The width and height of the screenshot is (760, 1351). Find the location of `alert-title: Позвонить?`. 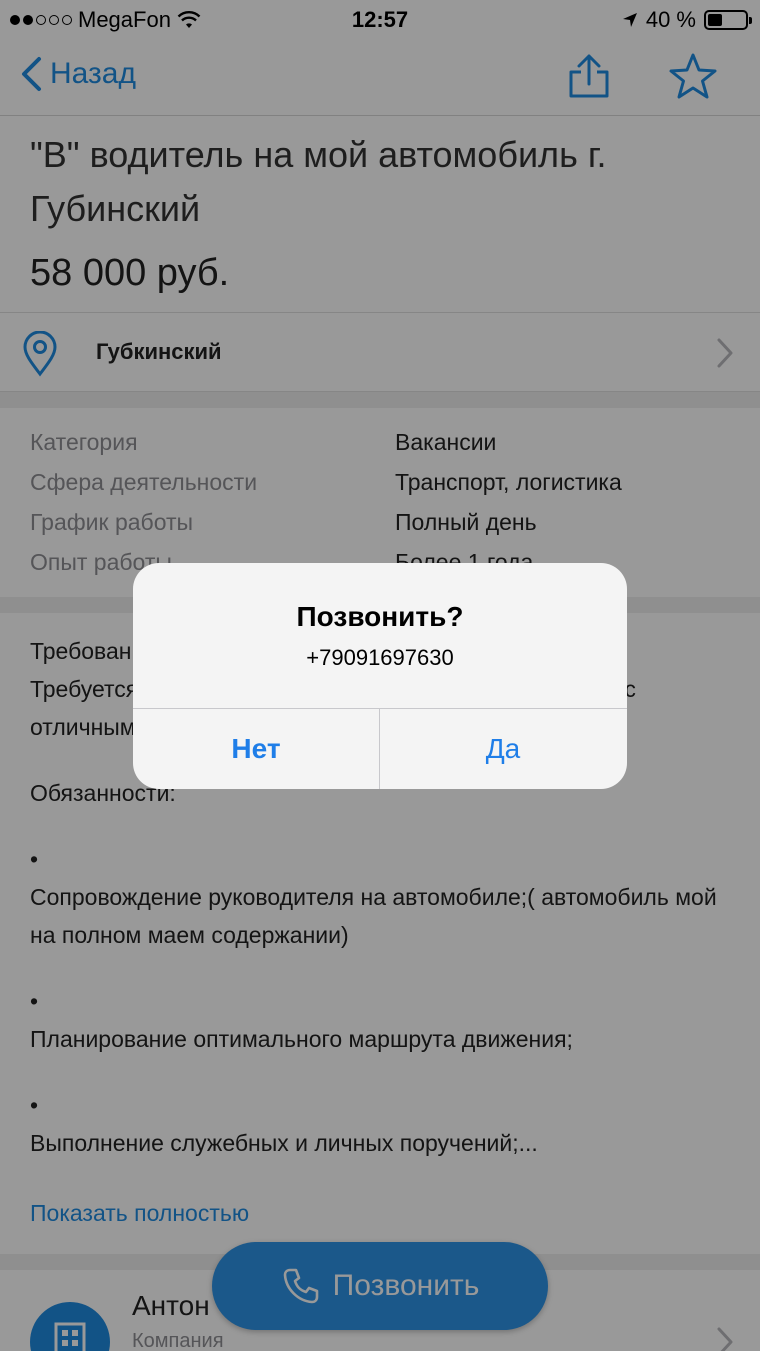

alert-title: Позвонить? is located at coordinates (380, 616).